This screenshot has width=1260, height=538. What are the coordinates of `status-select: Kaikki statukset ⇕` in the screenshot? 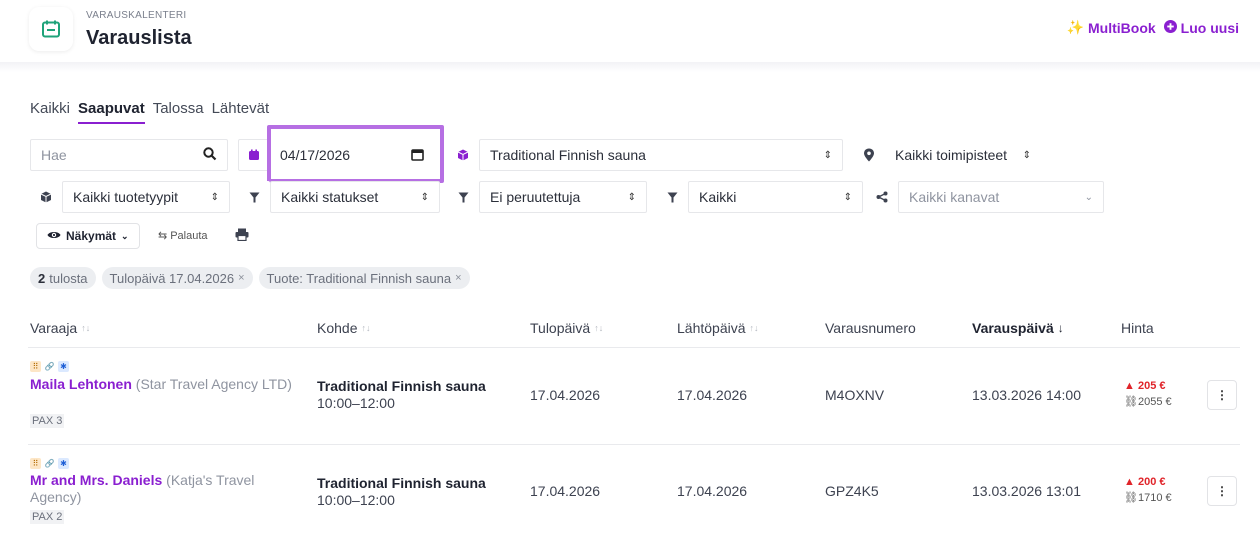 It's located at (355, 197).